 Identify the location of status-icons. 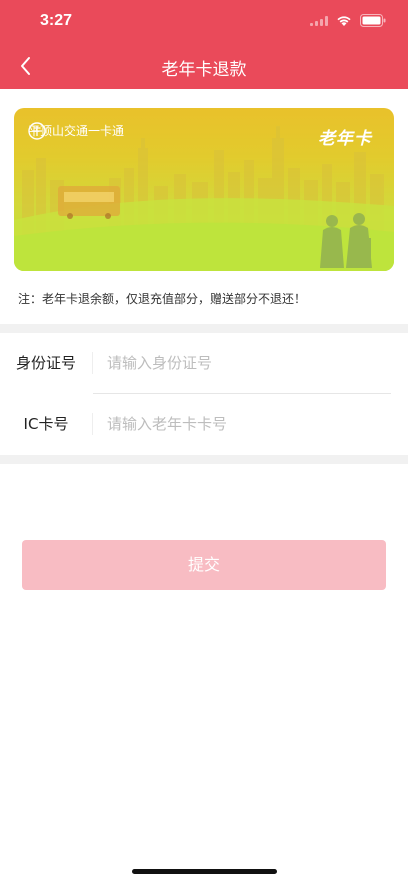
(348, 20).